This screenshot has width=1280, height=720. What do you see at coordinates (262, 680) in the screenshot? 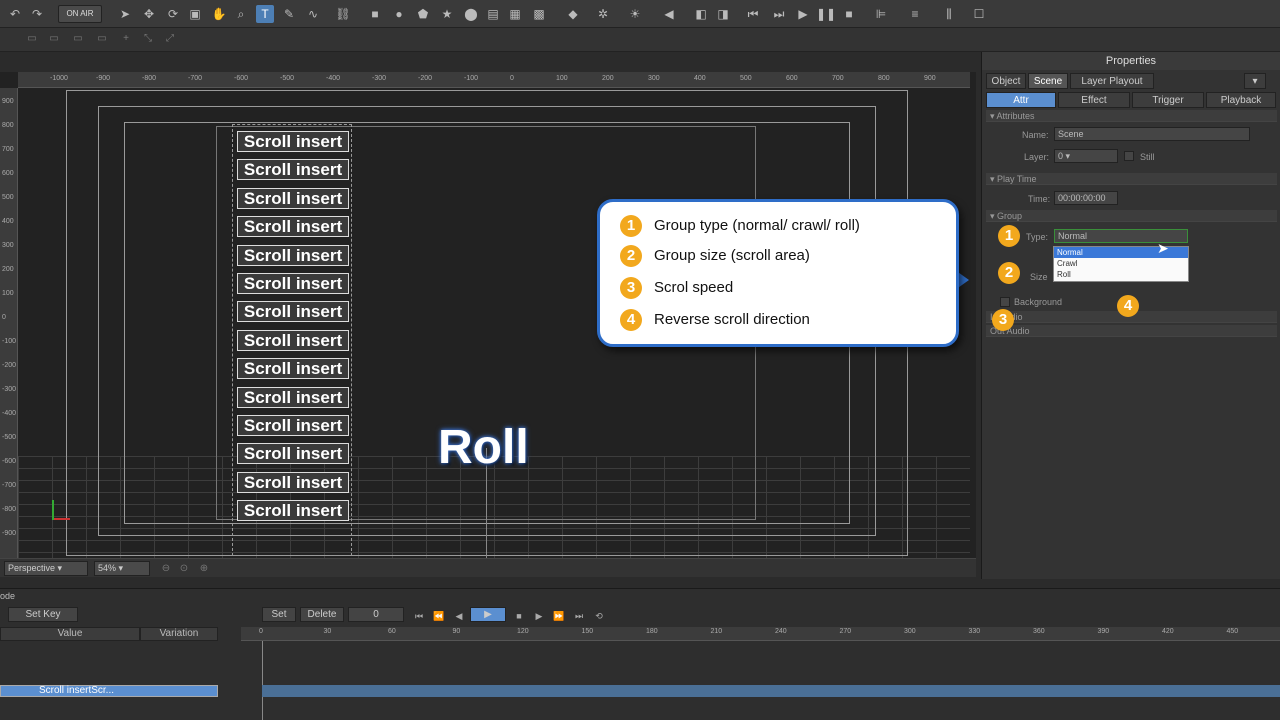
I see `playhead` at bounding box center [262, 680].